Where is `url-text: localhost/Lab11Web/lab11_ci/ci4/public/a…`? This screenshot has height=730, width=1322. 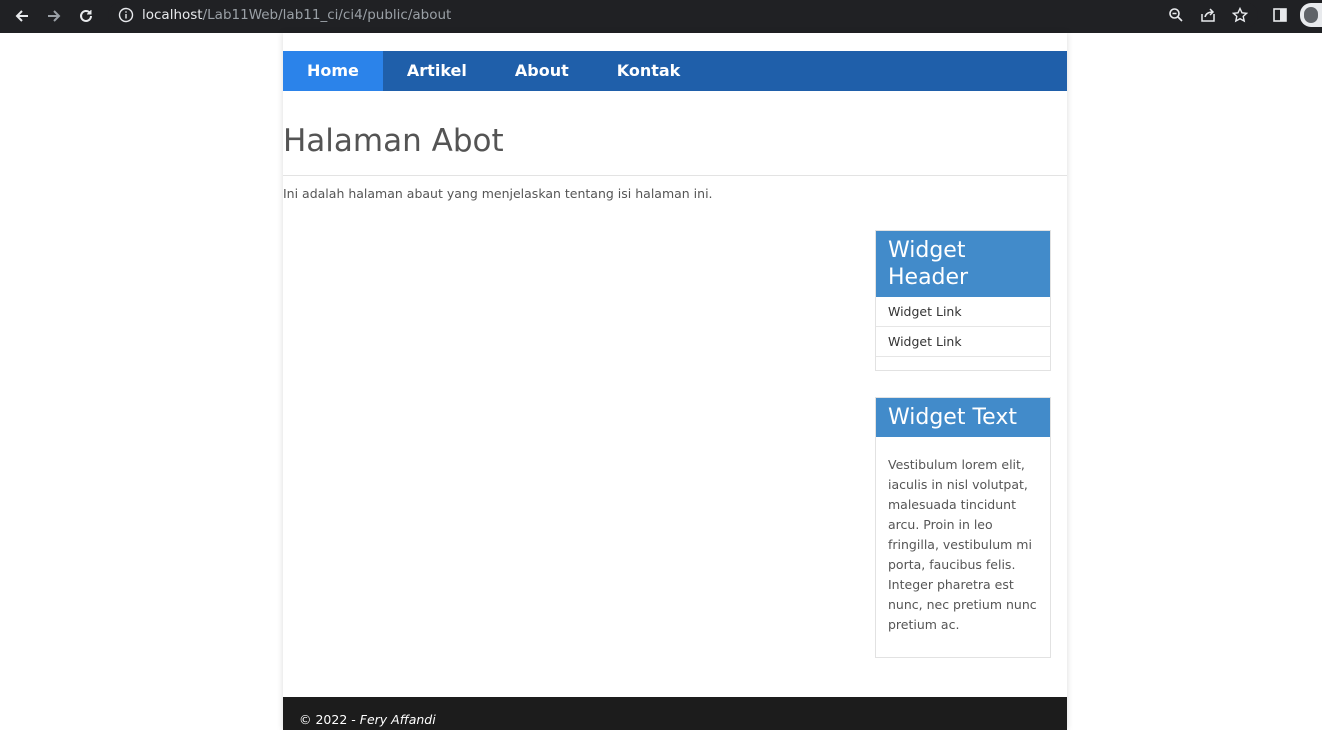
url-text: localhost/Lab11Web/lab11_ci/ci4/public/a… is located at coordinates (296, 15).